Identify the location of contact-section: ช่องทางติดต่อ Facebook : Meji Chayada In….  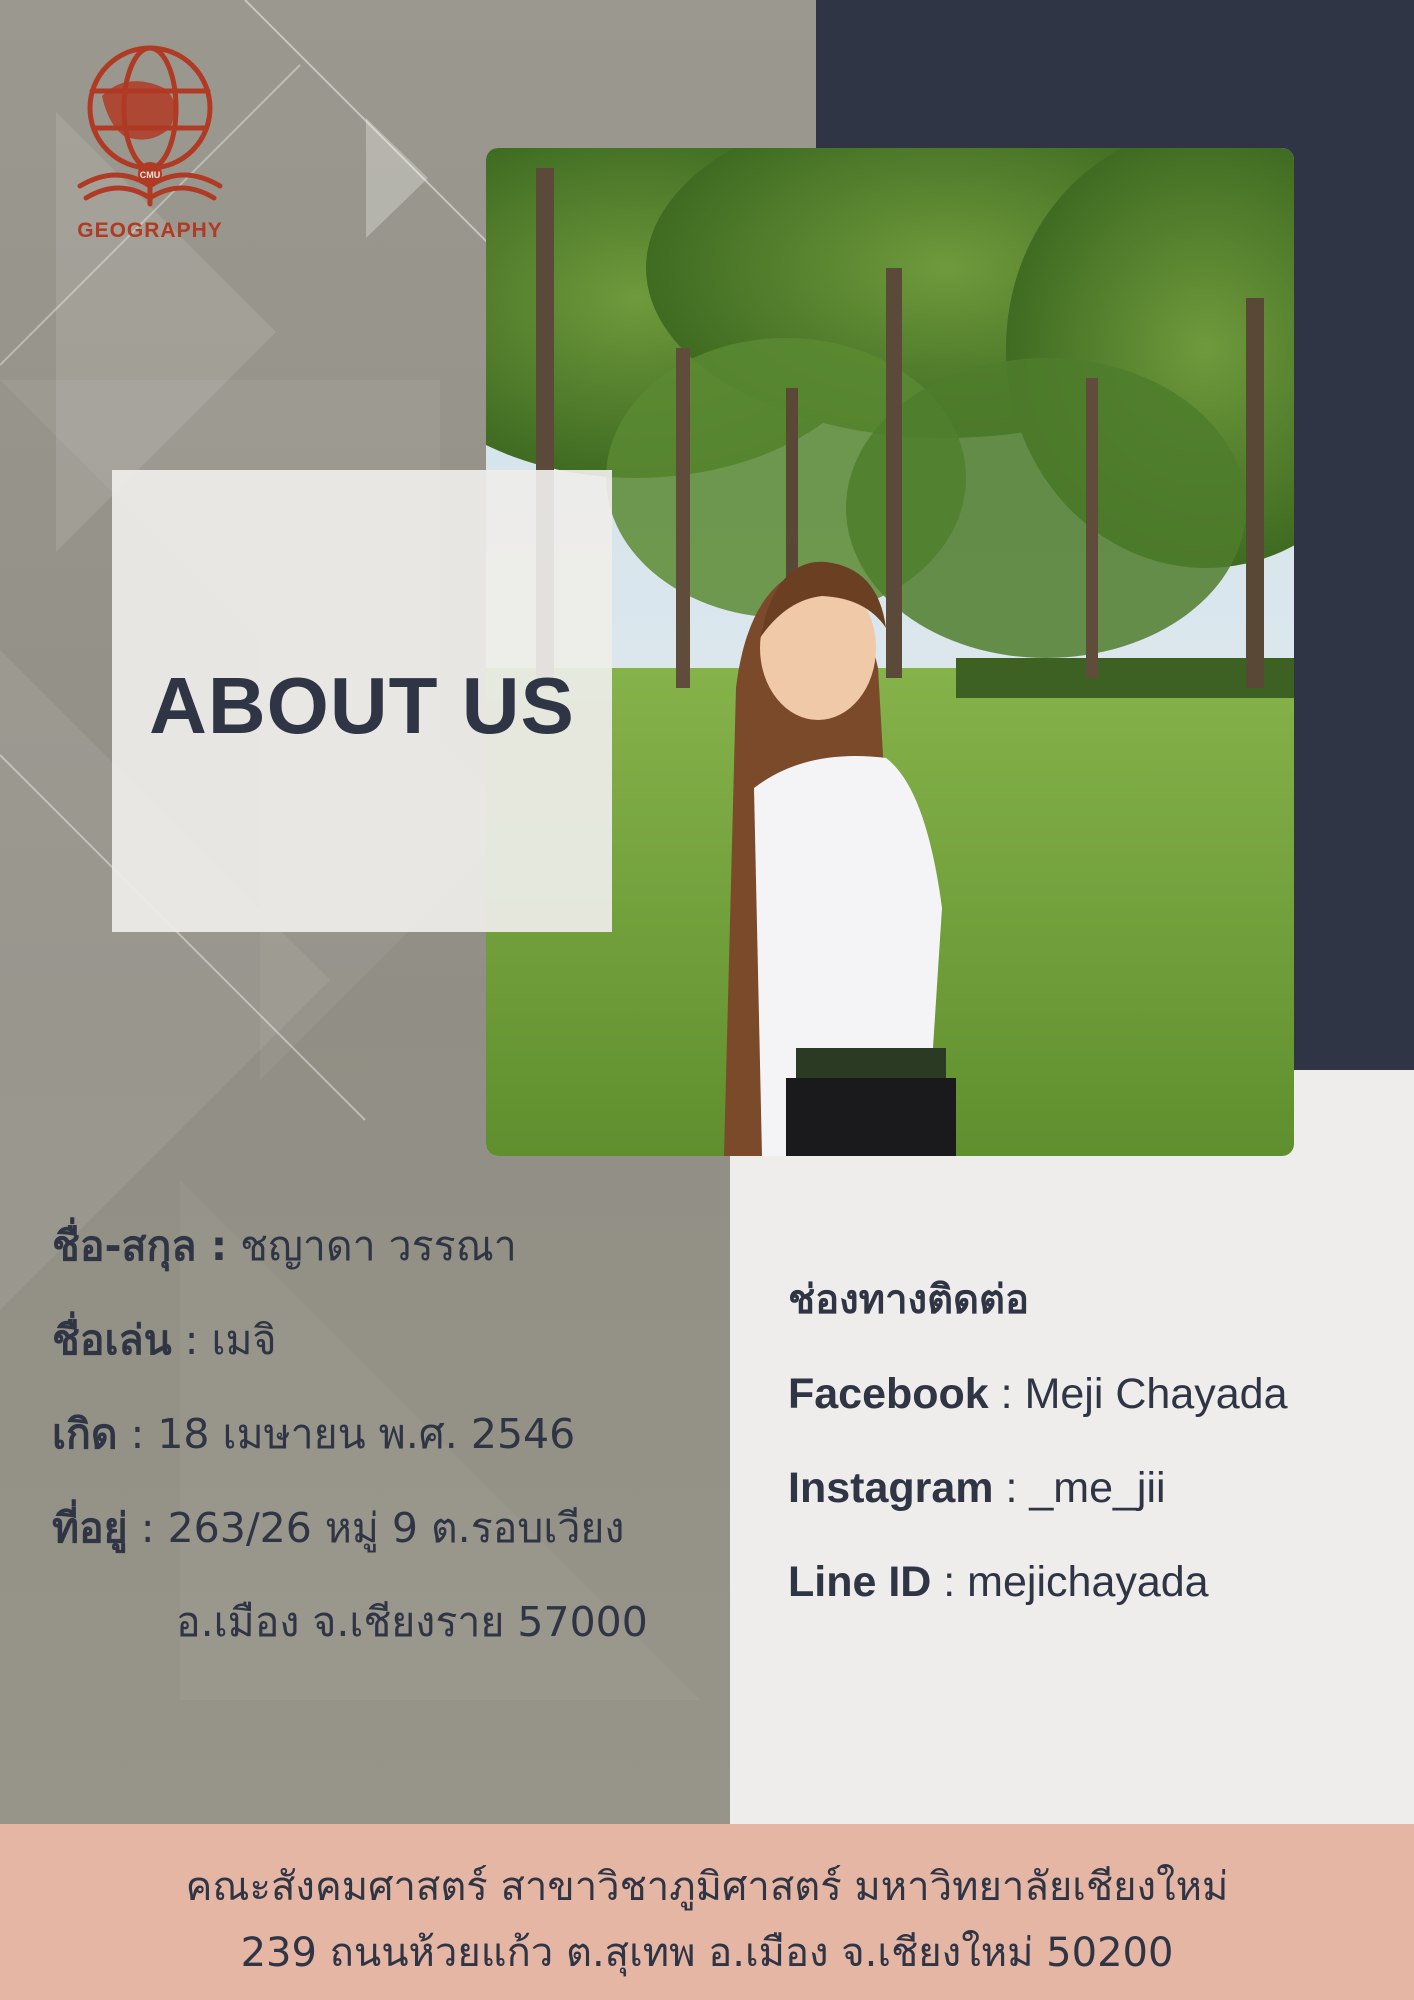
(1098, 1460).